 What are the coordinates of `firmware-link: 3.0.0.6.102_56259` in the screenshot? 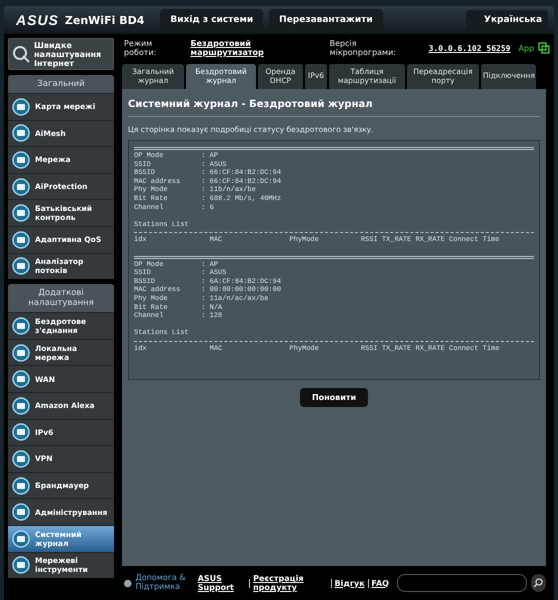 It's located at (469, 48).